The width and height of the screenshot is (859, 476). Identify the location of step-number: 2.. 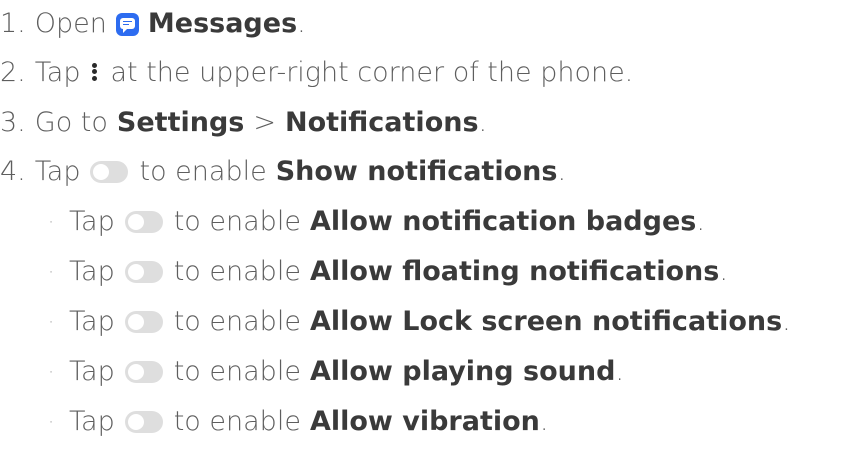
(13, 72).